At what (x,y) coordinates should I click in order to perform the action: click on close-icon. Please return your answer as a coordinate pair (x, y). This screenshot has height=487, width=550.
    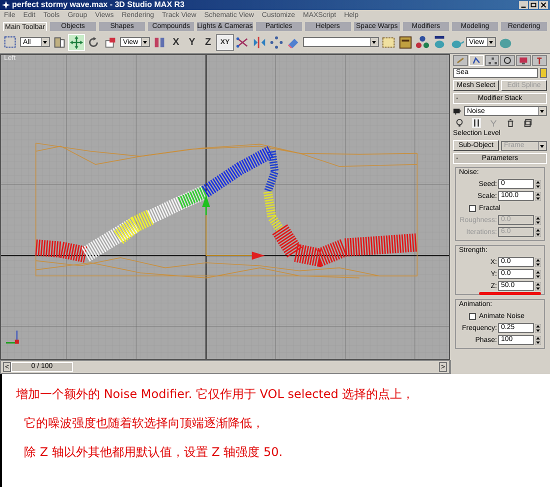
    Looking at the image, I should click on (543, 5).